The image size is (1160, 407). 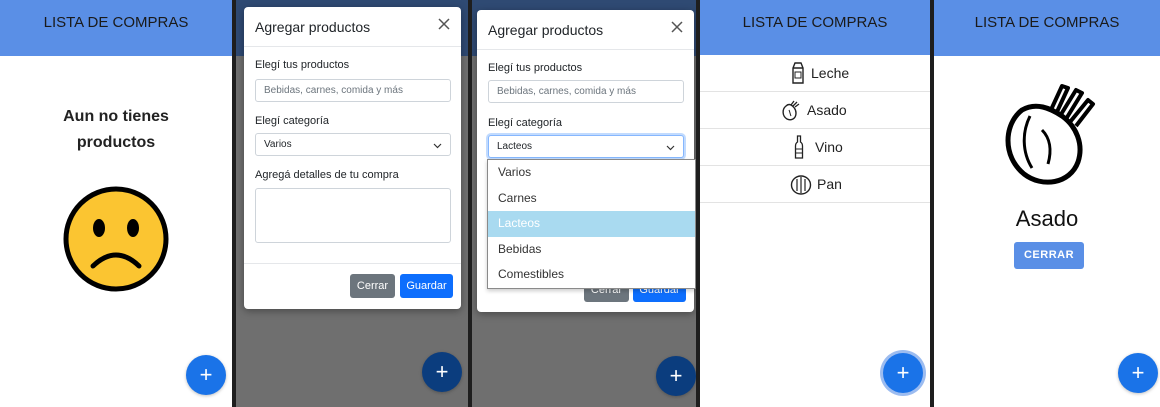 What do you see at coordinates (372, 286) in the screenshot?
I see `cancel-button: Cerrar` at bounding box center [372, 286].